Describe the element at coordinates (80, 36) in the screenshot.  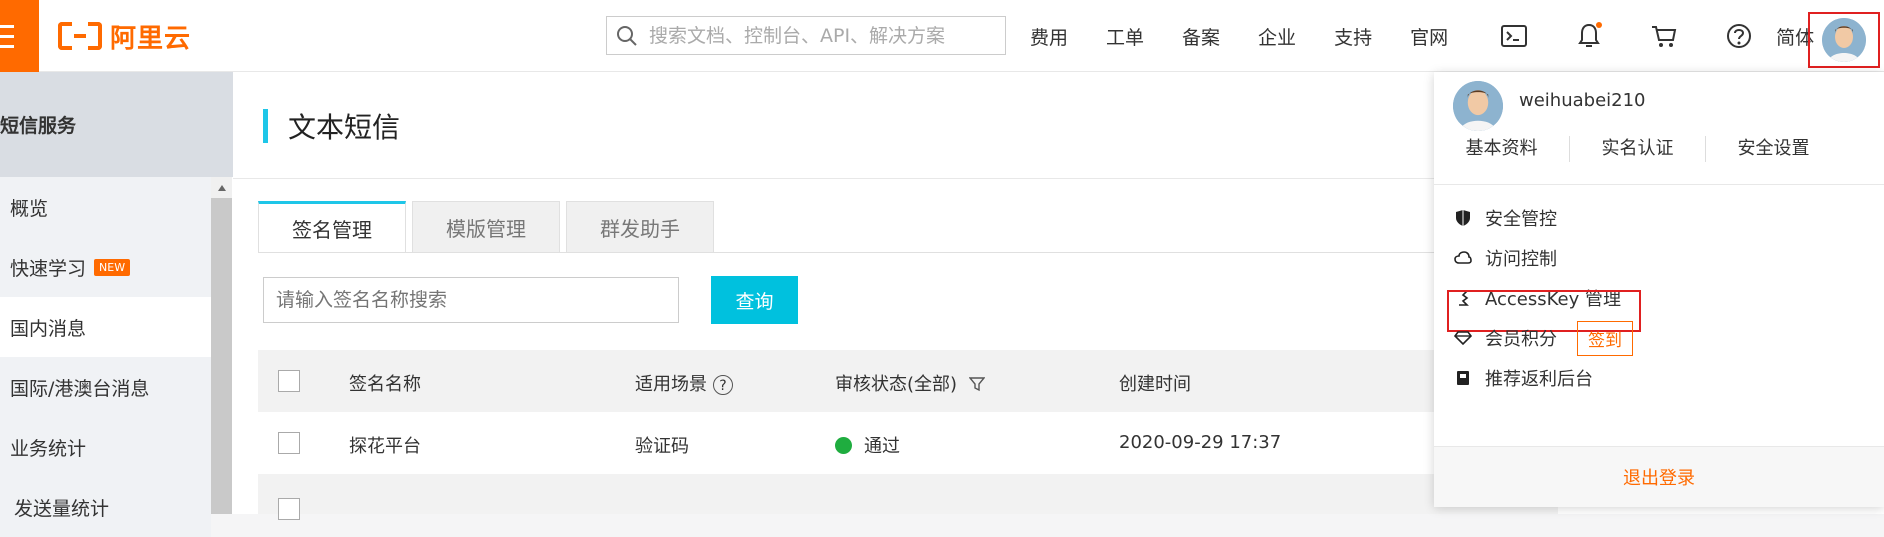
I see `logo-mark-icon` at that location.